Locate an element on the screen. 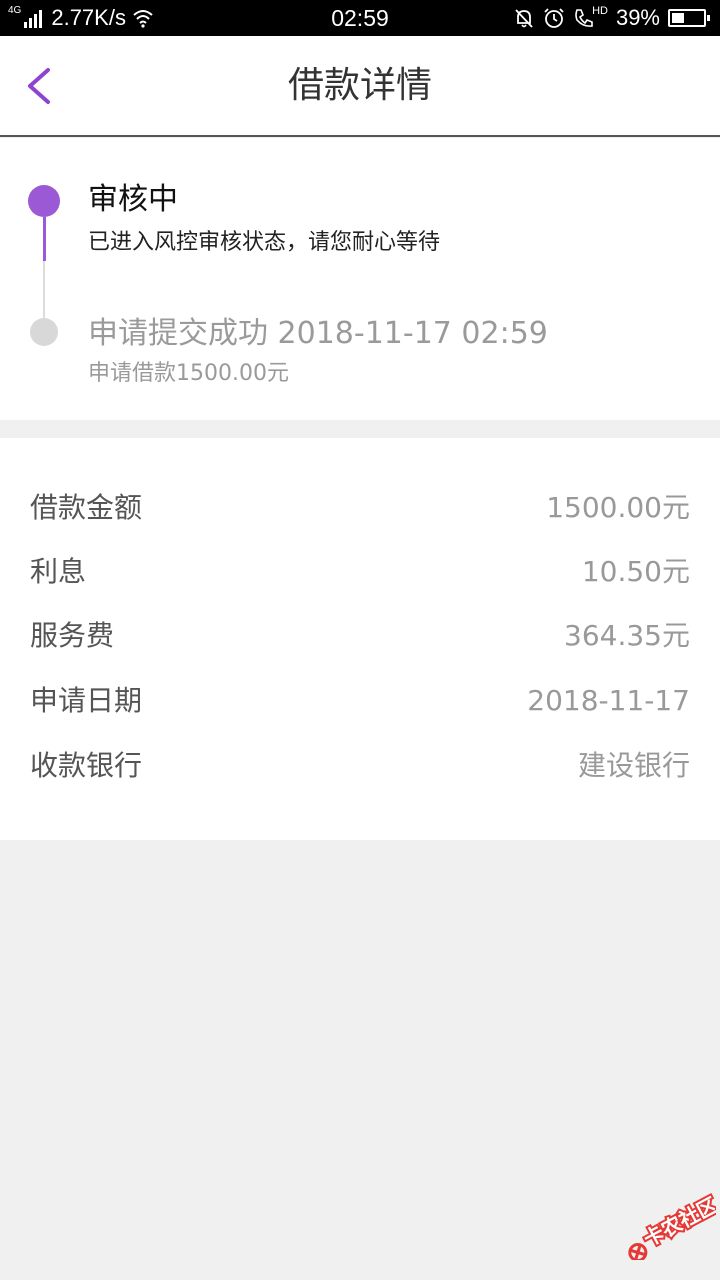  detail-value: 建设银行 is located at coordinates (633, 765).